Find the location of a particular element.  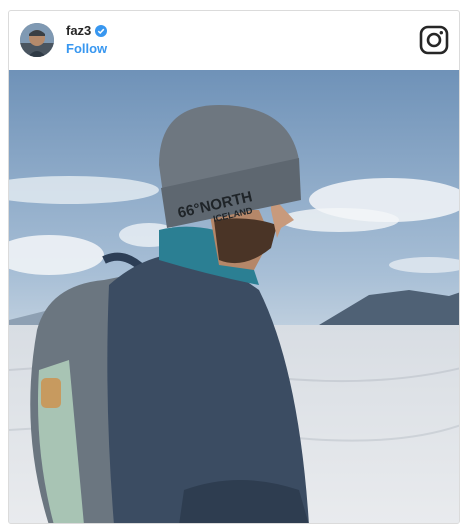

post-header: faz3 Follow is located at coordinates (234, 40).